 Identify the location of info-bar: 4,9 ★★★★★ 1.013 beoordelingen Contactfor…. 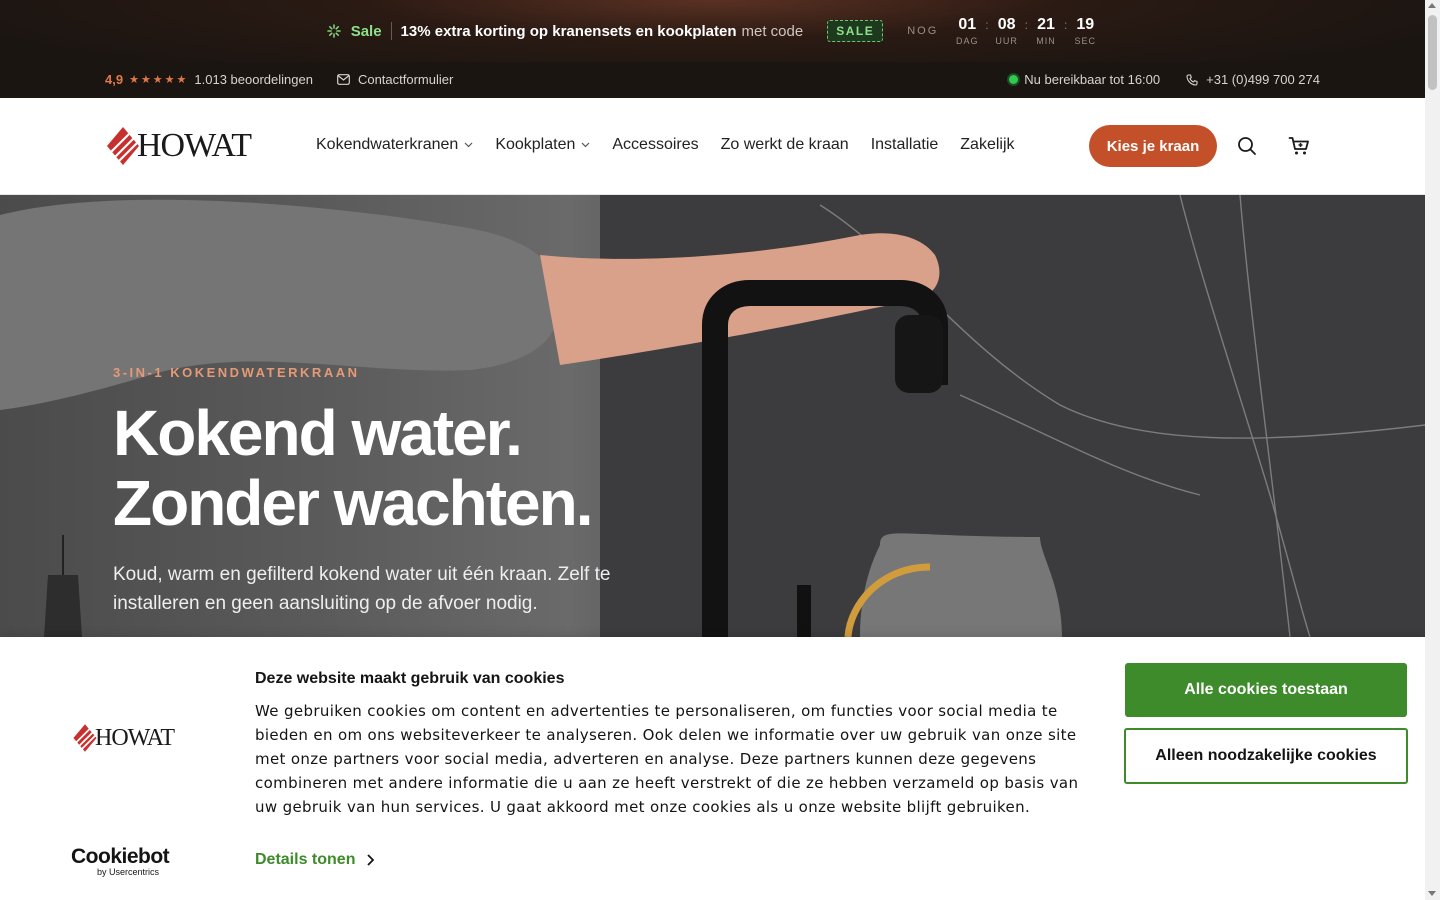
(712, 80).